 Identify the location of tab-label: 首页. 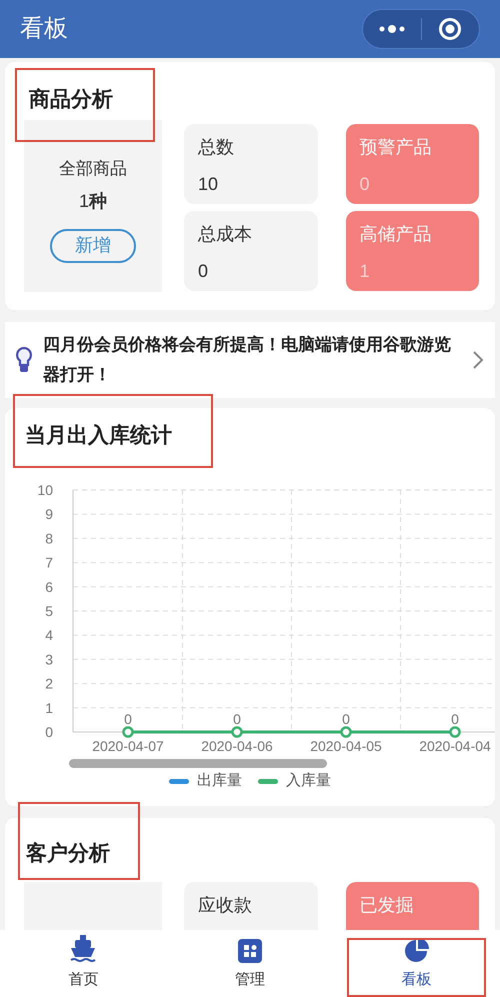
(83, 980).